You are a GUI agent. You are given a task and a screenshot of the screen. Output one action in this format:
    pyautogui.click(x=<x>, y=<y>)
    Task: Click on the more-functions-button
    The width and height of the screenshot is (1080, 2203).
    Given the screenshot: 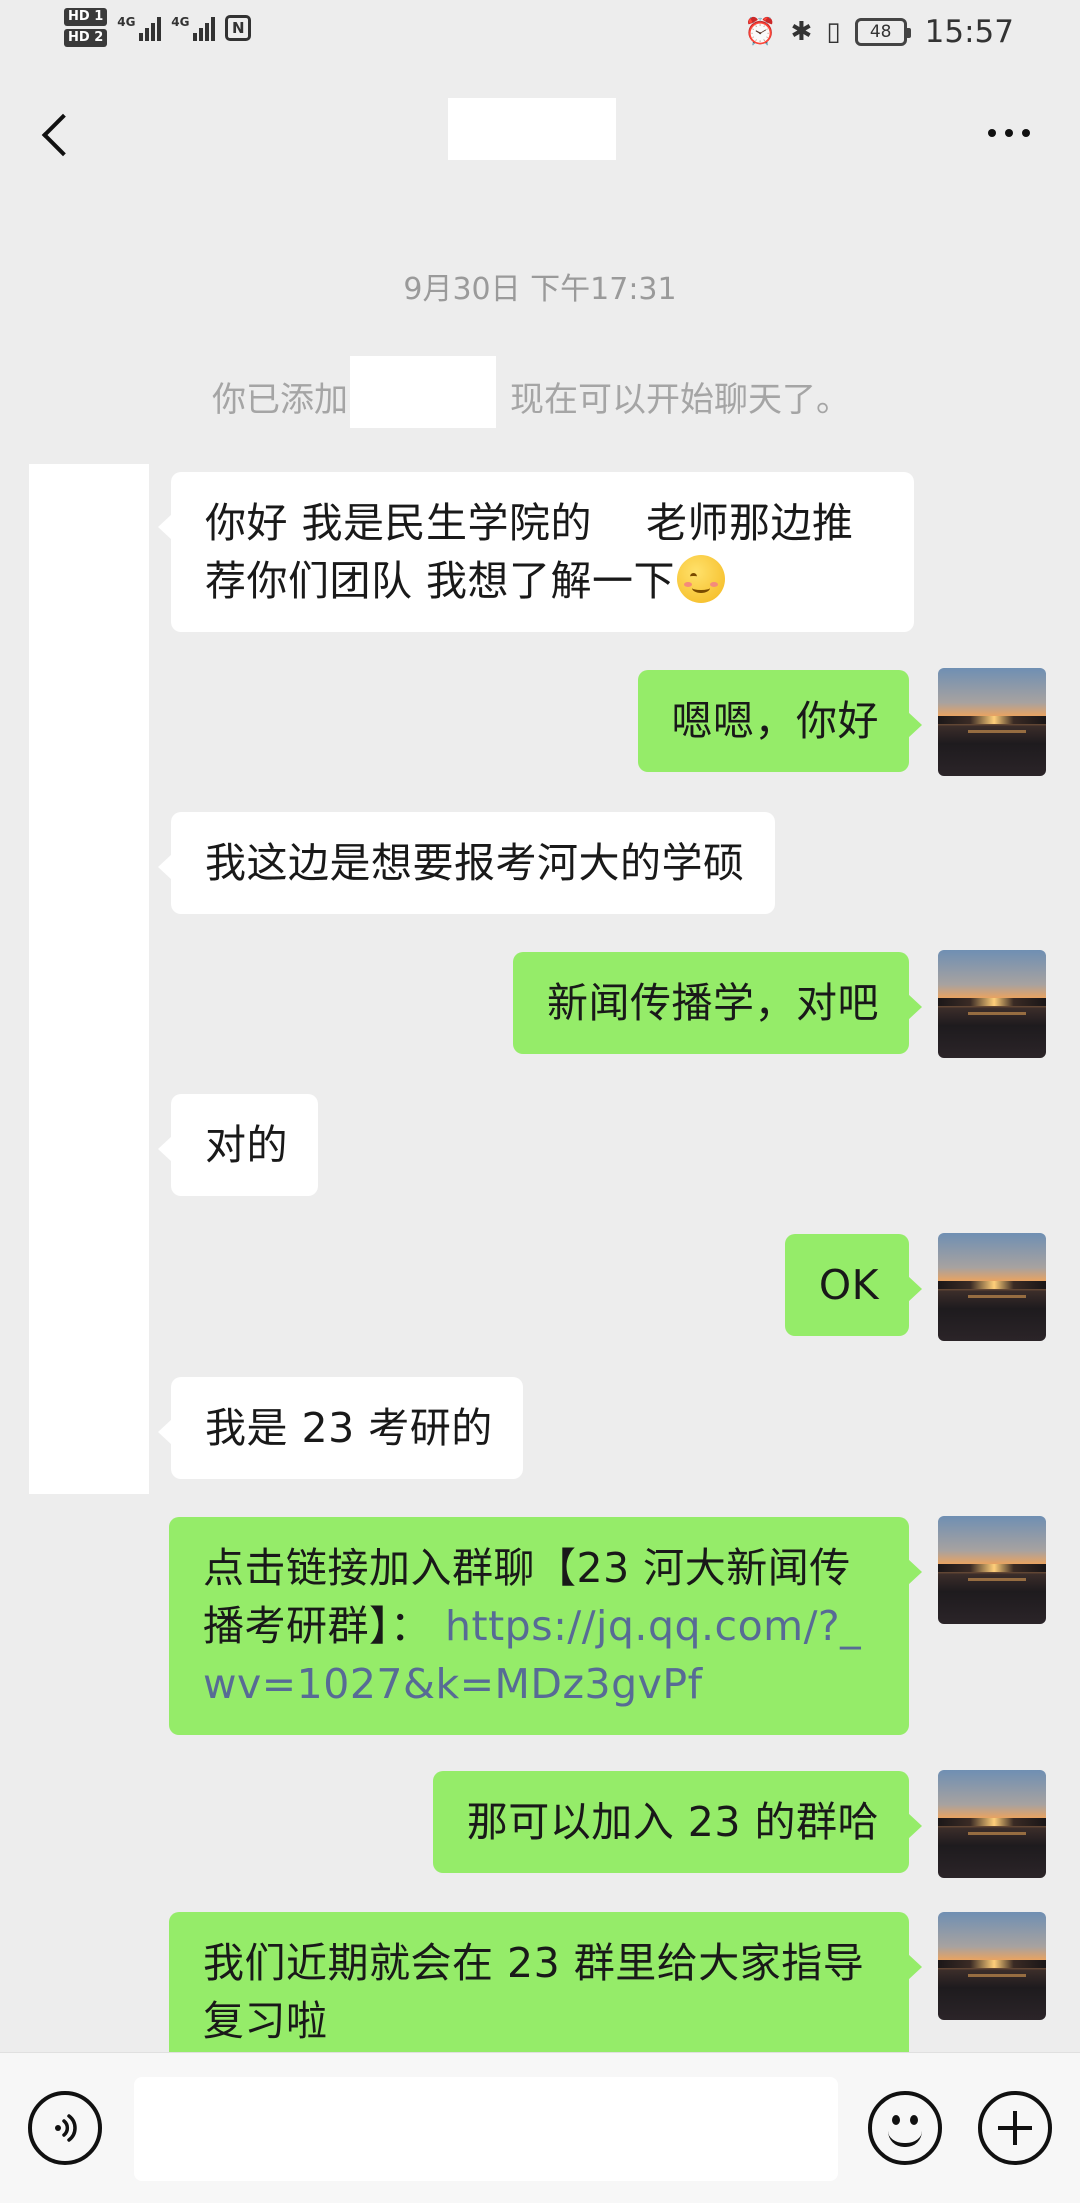 What is the action you would take?
    pyautogui.click(x=1015, y=2128)
    